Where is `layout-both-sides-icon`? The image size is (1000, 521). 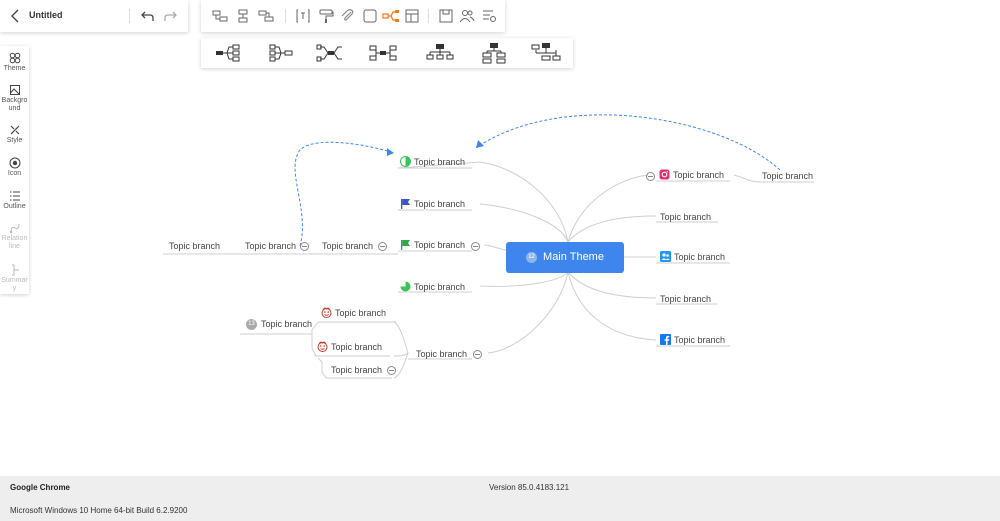 layout-both-sides-icon is located at coordinates (331, 53).